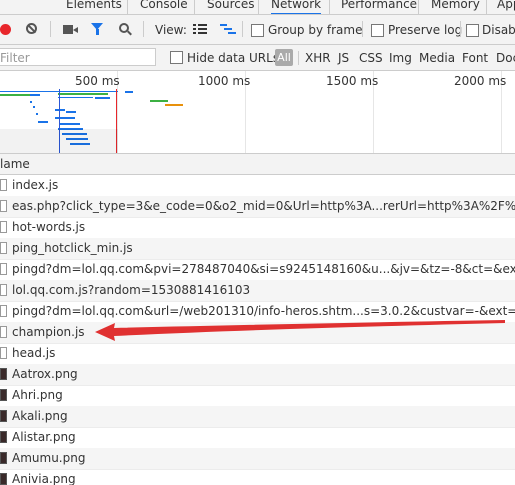 The image size is (515, 485). Describe the element at coordinates (257, 249) in the screenshot. I see `request-row: ping_hotclick_min.js` at that location.